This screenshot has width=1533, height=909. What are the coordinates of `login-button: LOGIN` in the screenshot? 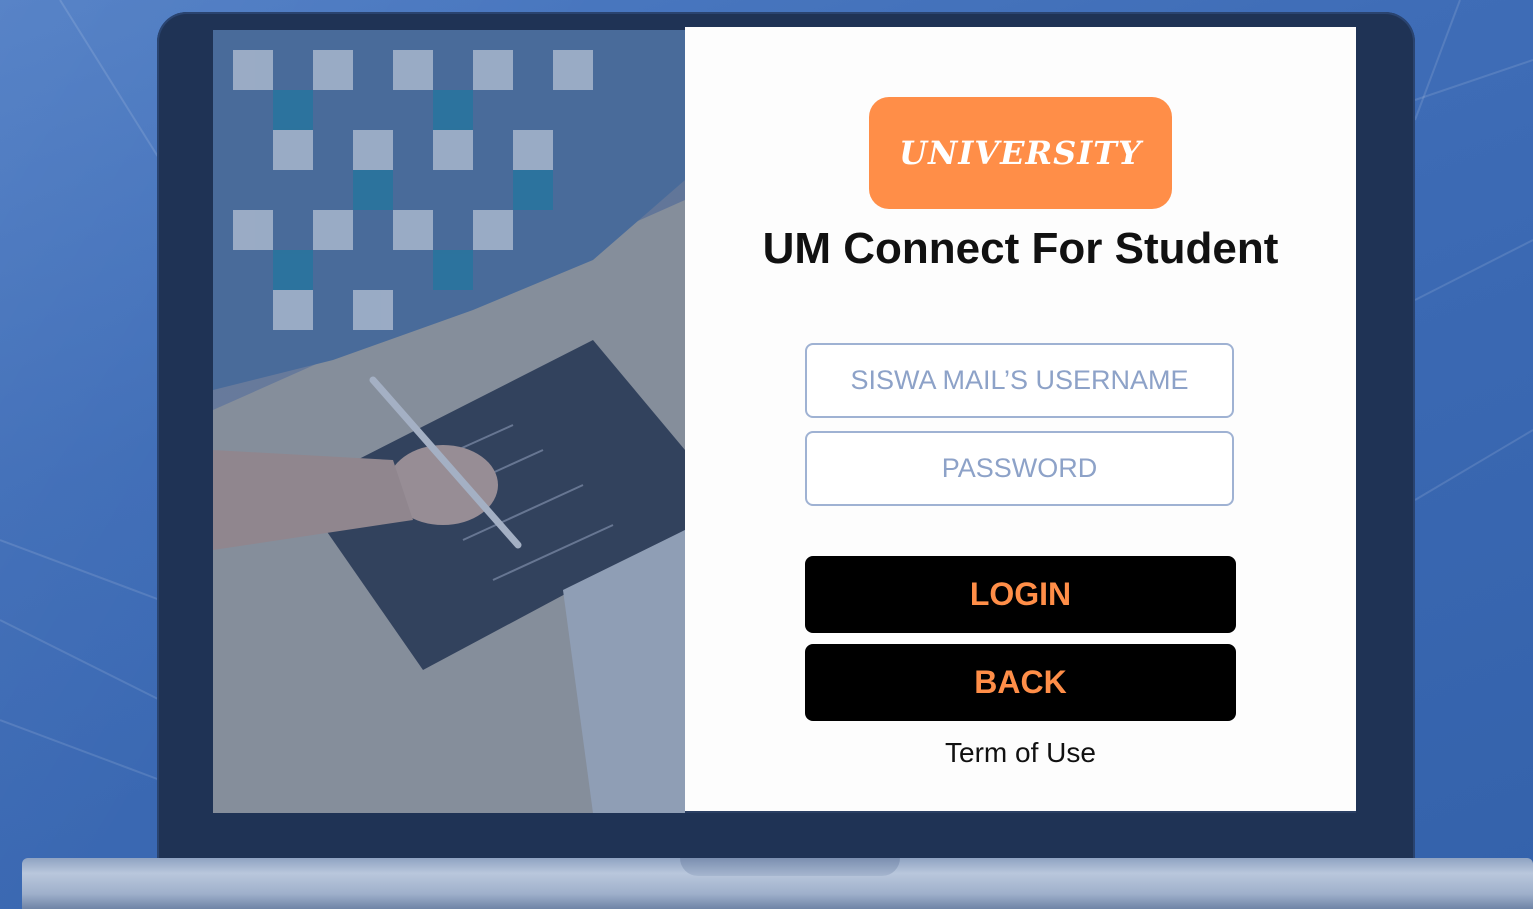 It's located at (1020, 594).